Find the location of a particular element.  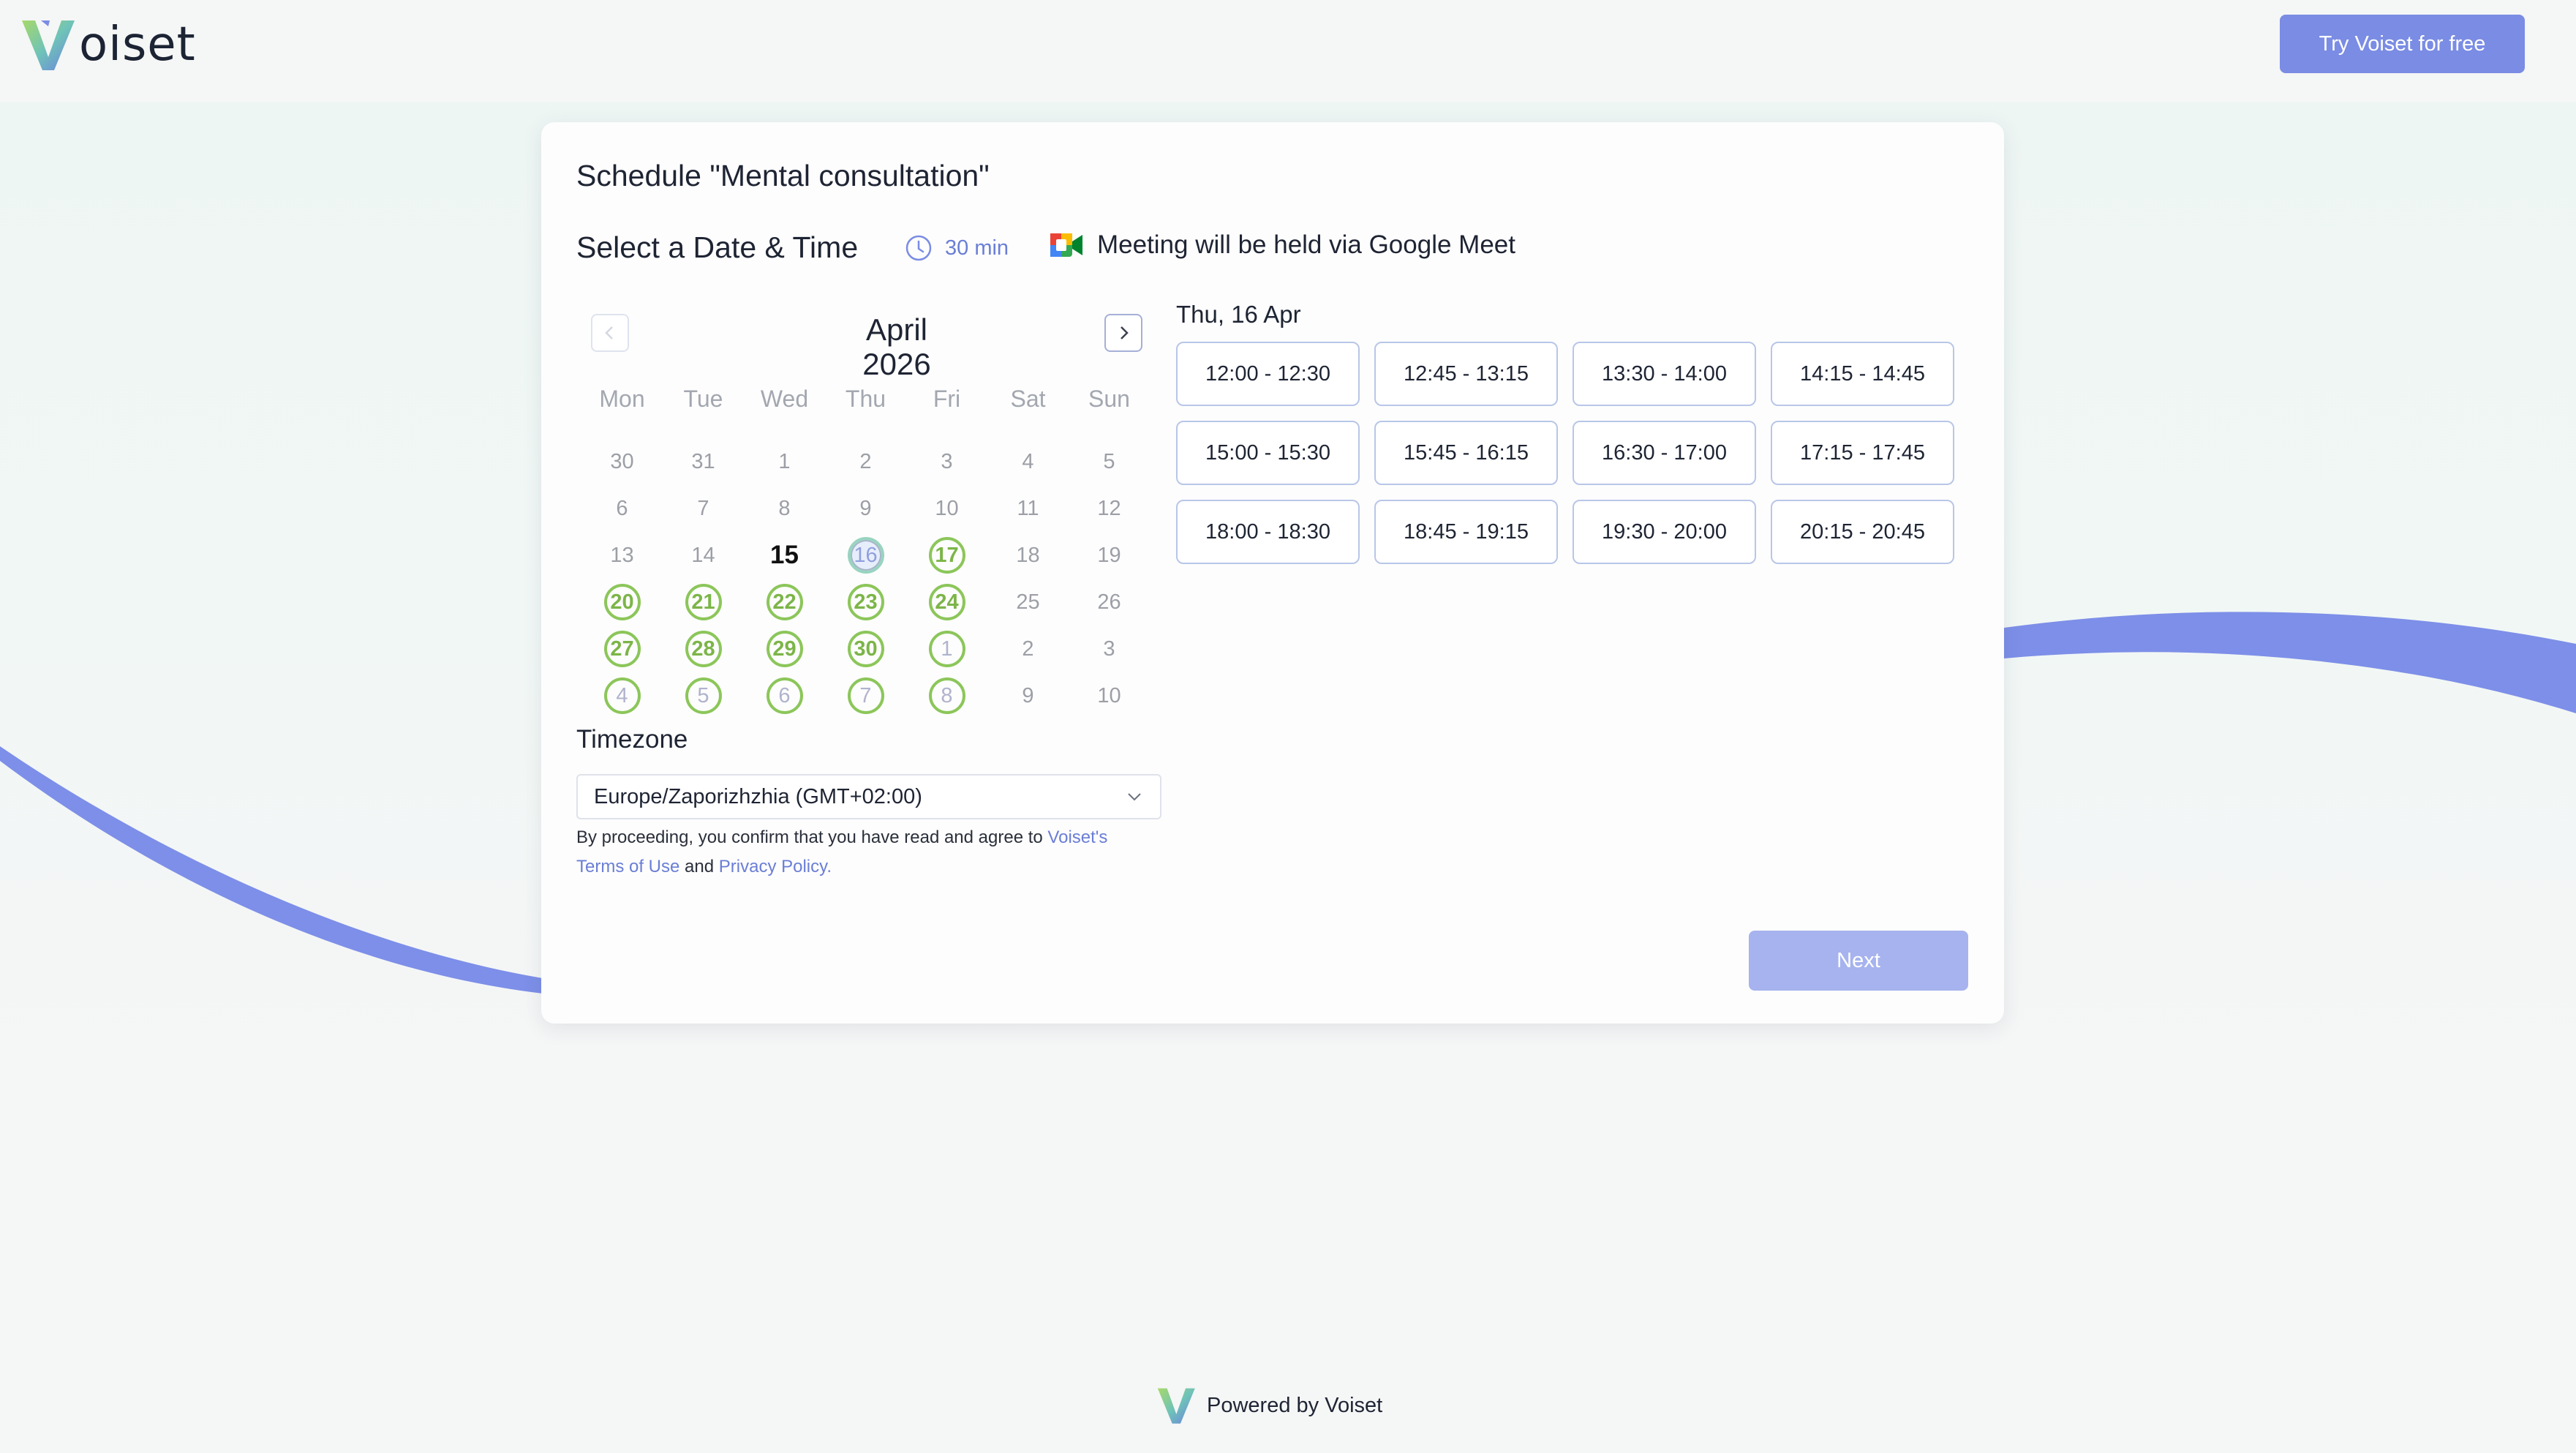

calendar-day-number: 5 is located at coordinates (1109, 461).